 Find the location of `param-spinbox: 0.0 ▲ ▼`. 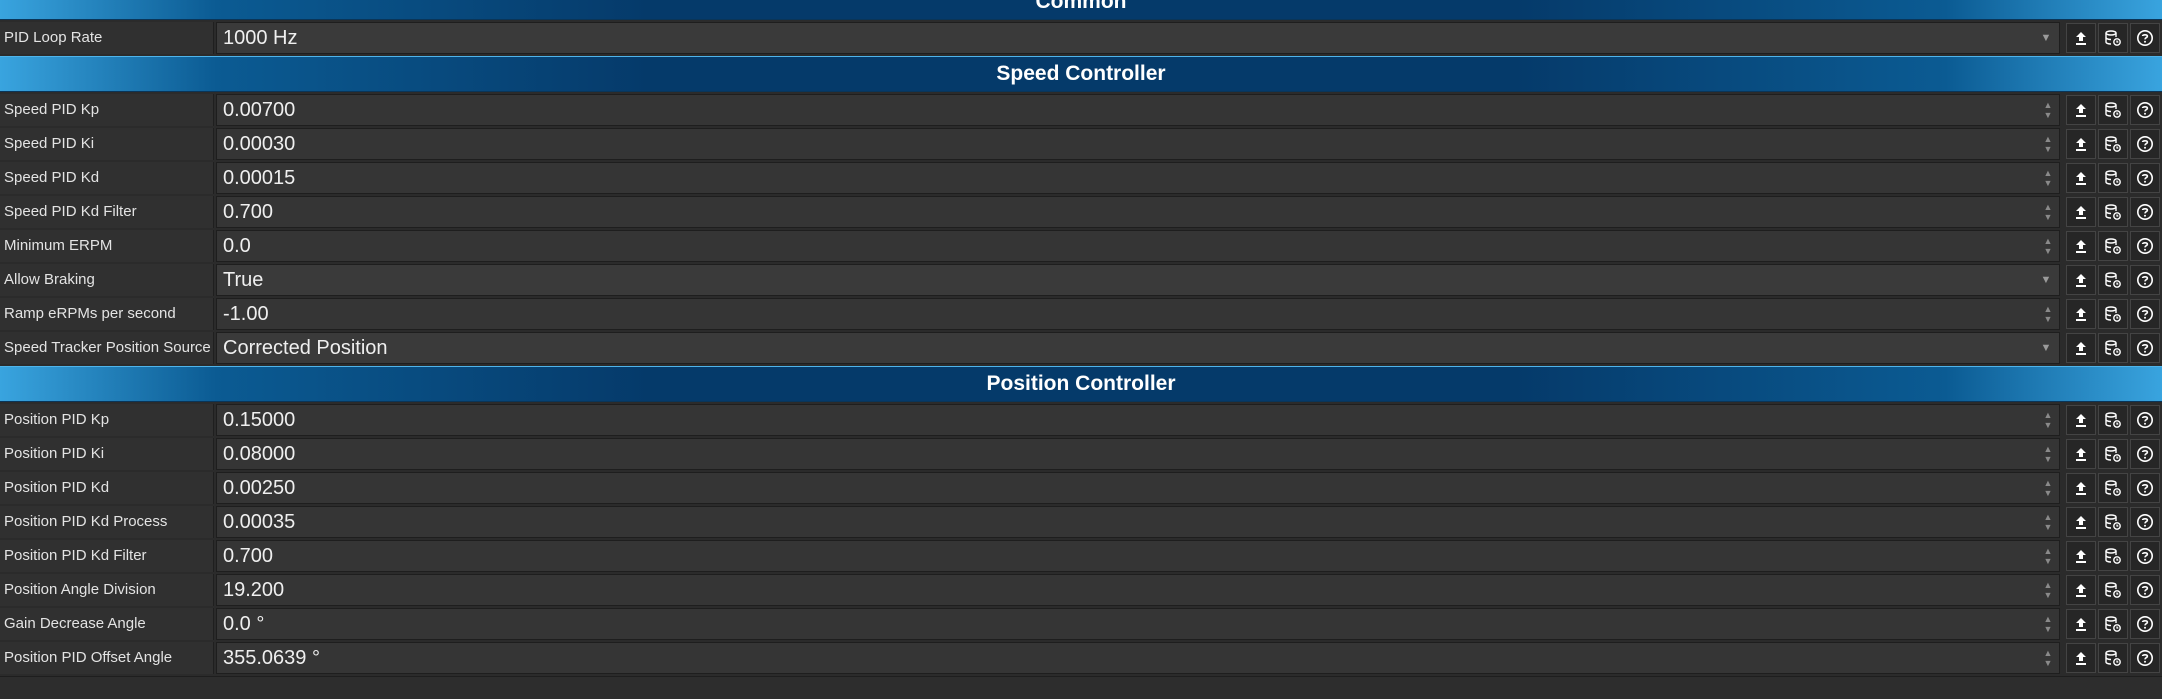

param-spinbox: 0.0 ▲ ▼ is located at coordinates (1138, 246).